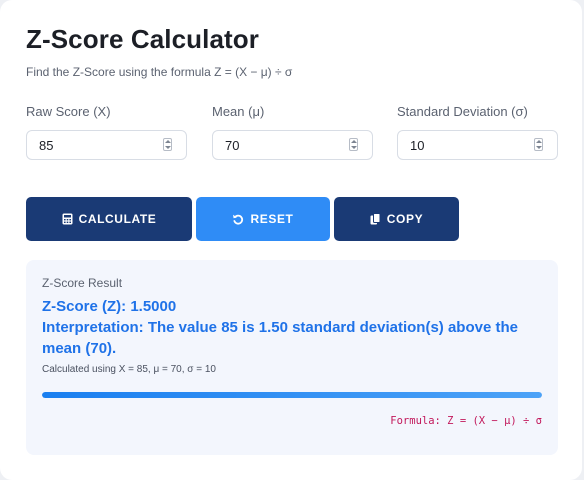 This screenshot has width=584, height=480. Describe the element at coordinates (466, 421) in the screenshot. I see `formula-text: Formula: Z = (X − μ) ÷ σ` at that location.